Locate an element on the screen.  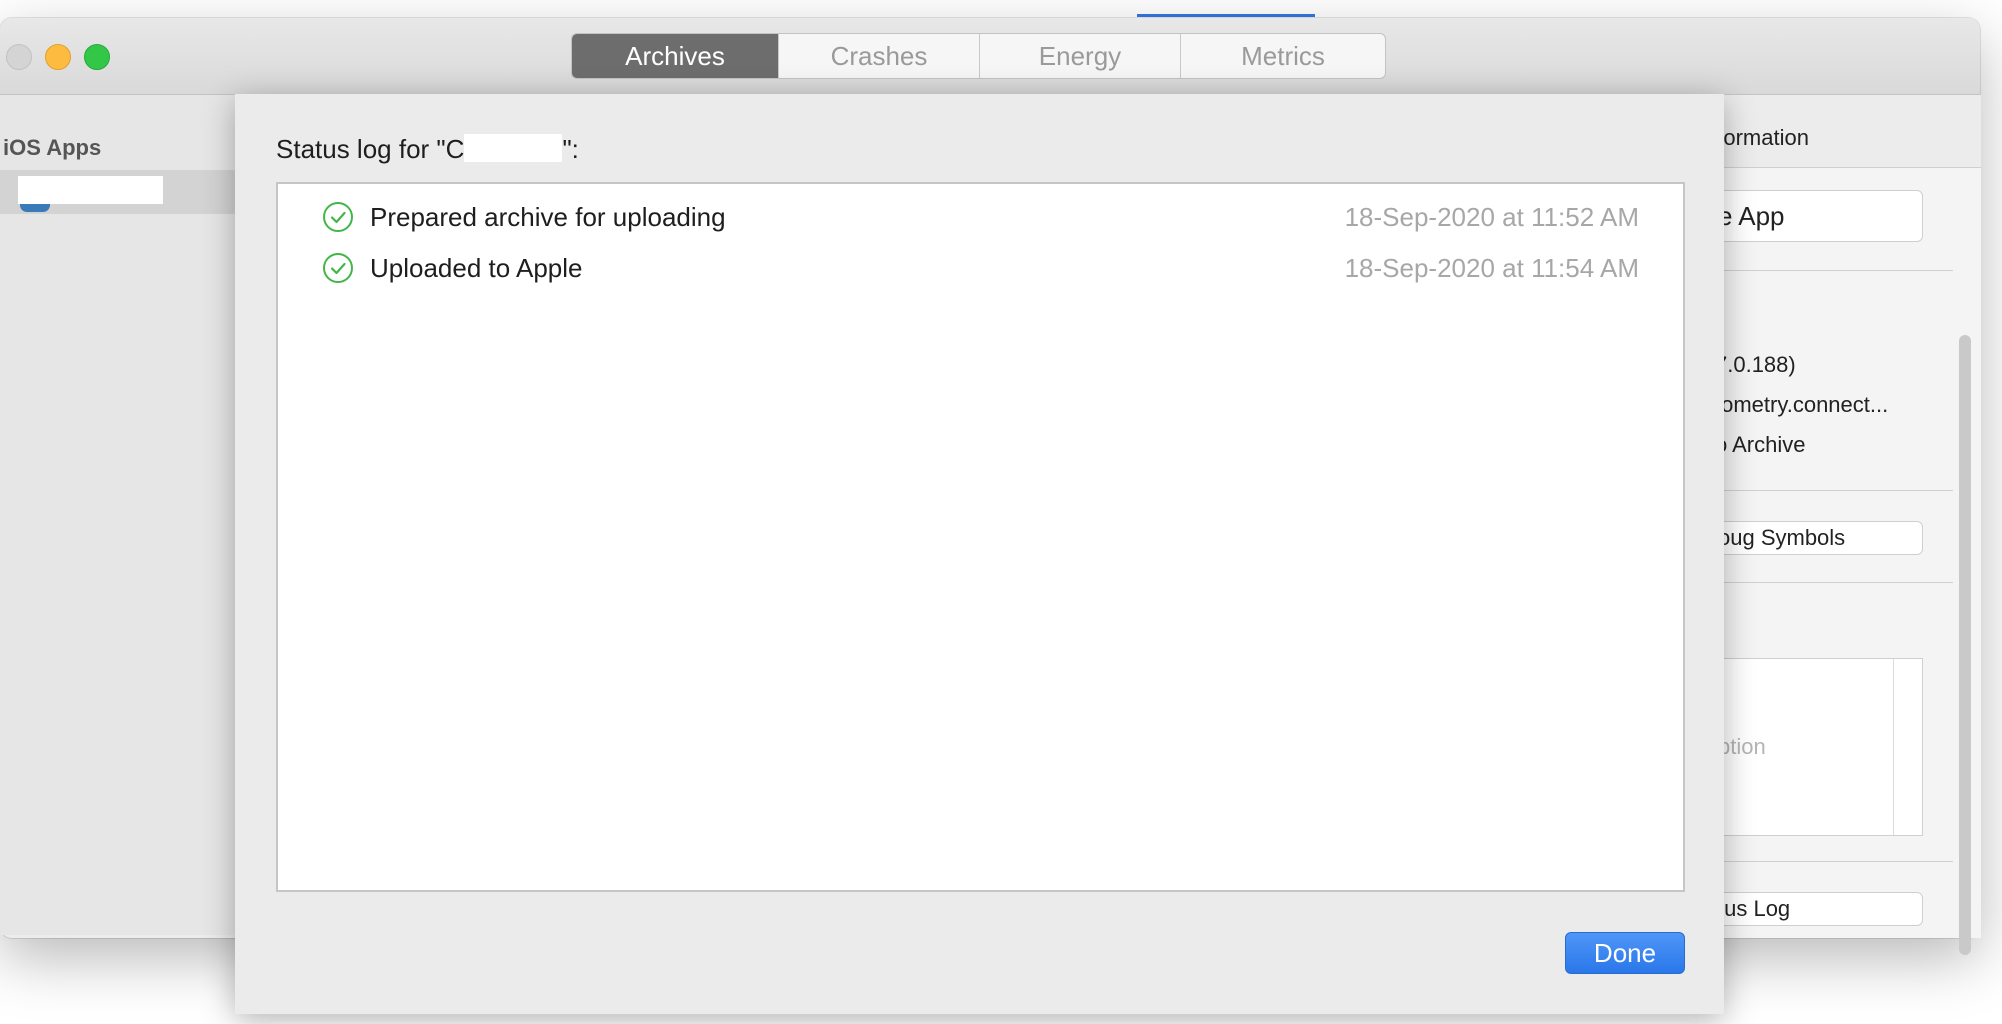
title-bar: Archives Crashes Energy Metrics is located at coordinates (990, 54).